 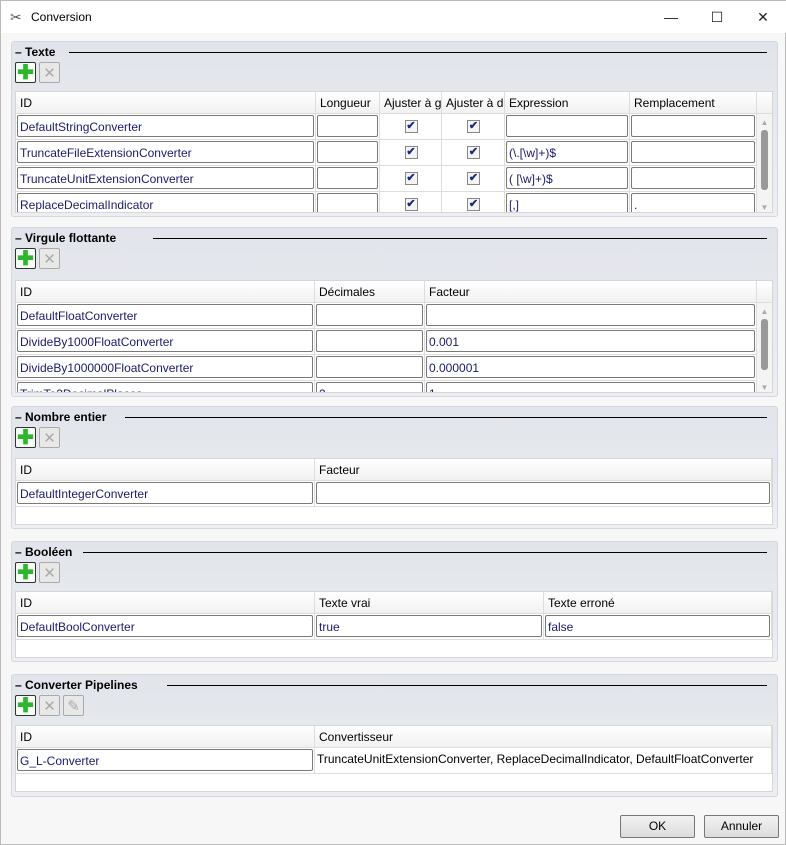 I want to click on close-button: ✕, so click(x=763, y=17).